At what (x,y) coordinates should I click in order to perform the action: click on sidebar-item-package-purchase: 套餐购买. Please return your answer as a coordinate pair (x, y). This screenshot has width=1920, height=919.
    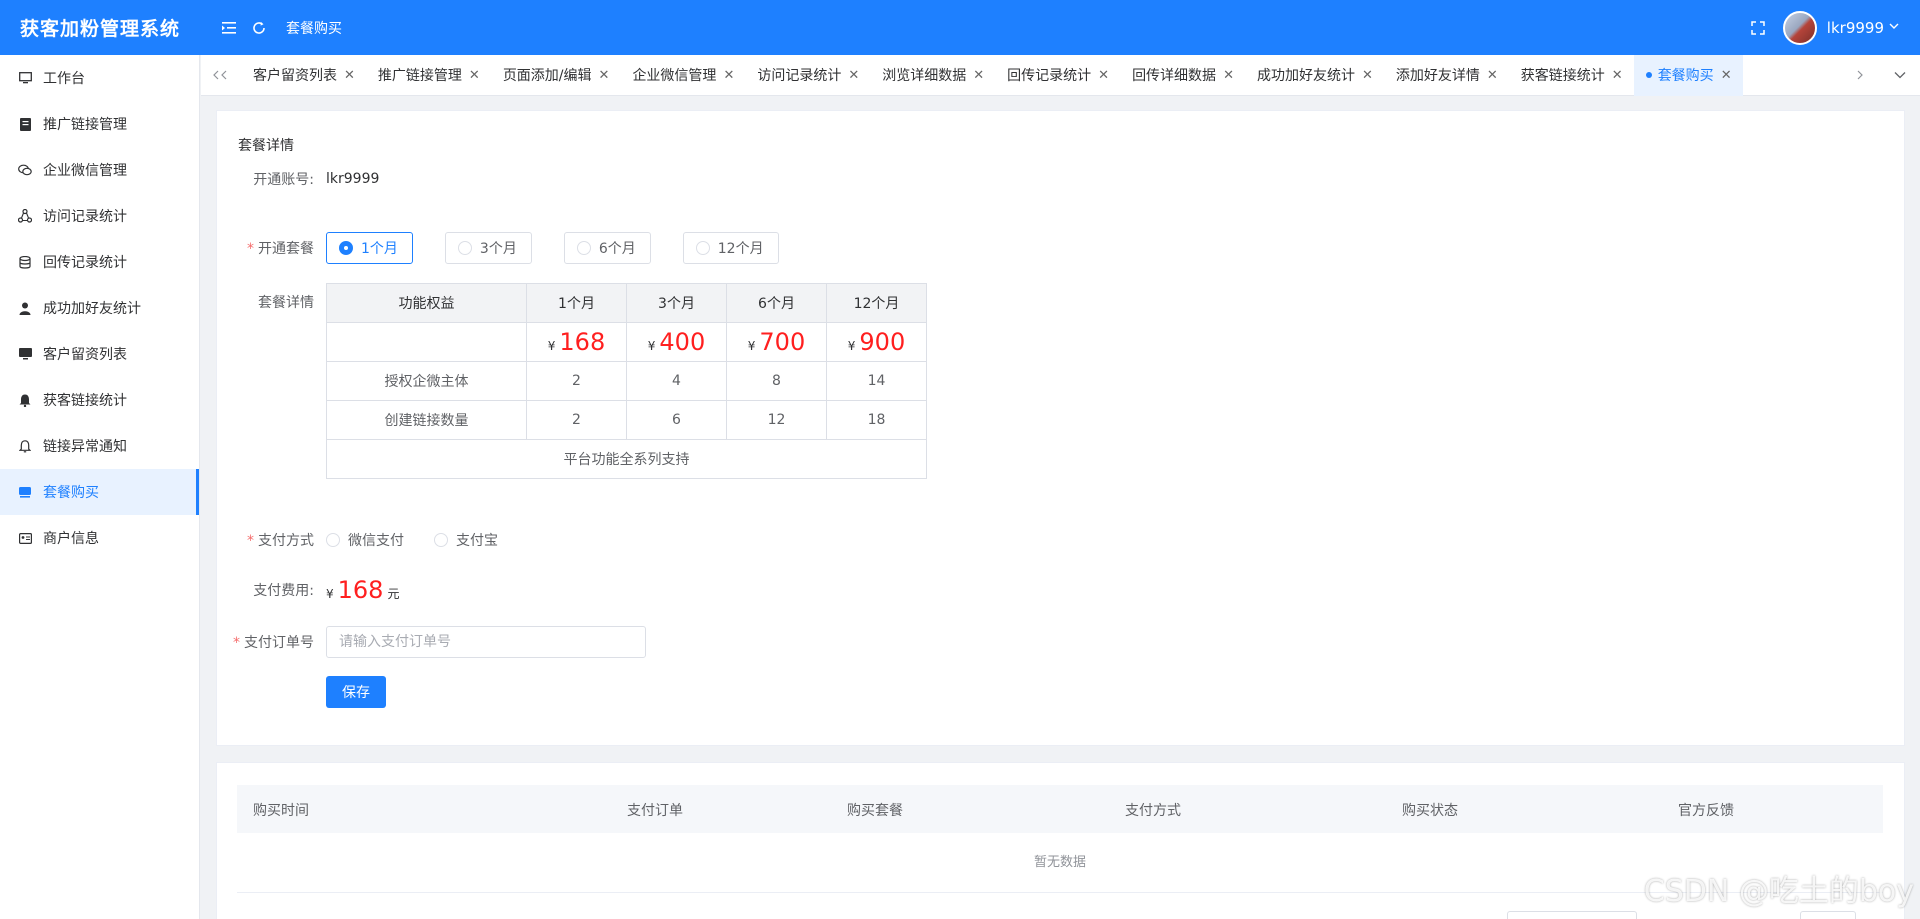
    Looking at the image, I should click on (99, 492).